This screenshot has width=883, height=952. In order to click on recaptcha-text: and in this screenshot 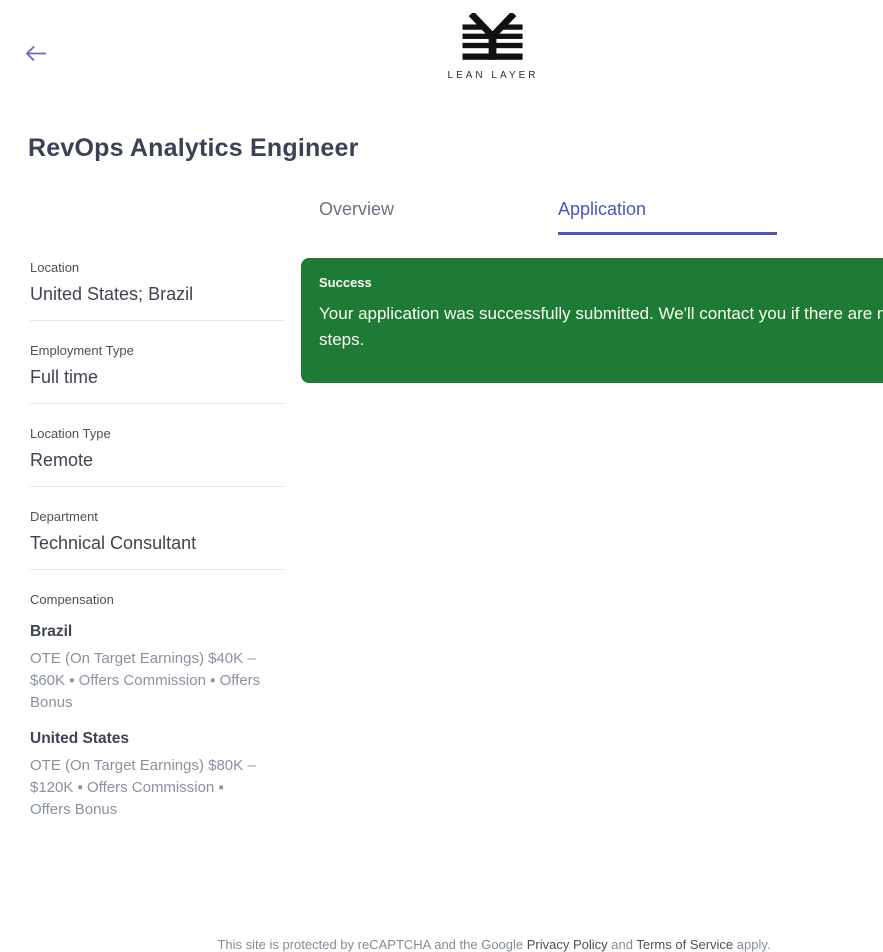, I will do `click(622, 944)`.